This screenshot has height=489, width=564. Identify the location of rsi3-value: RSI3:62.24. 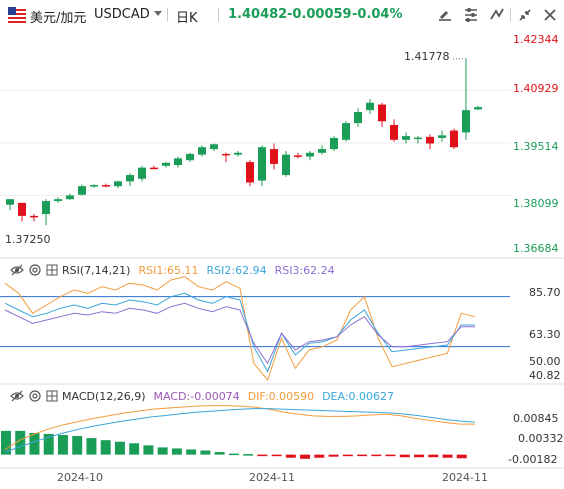
(304, 270).